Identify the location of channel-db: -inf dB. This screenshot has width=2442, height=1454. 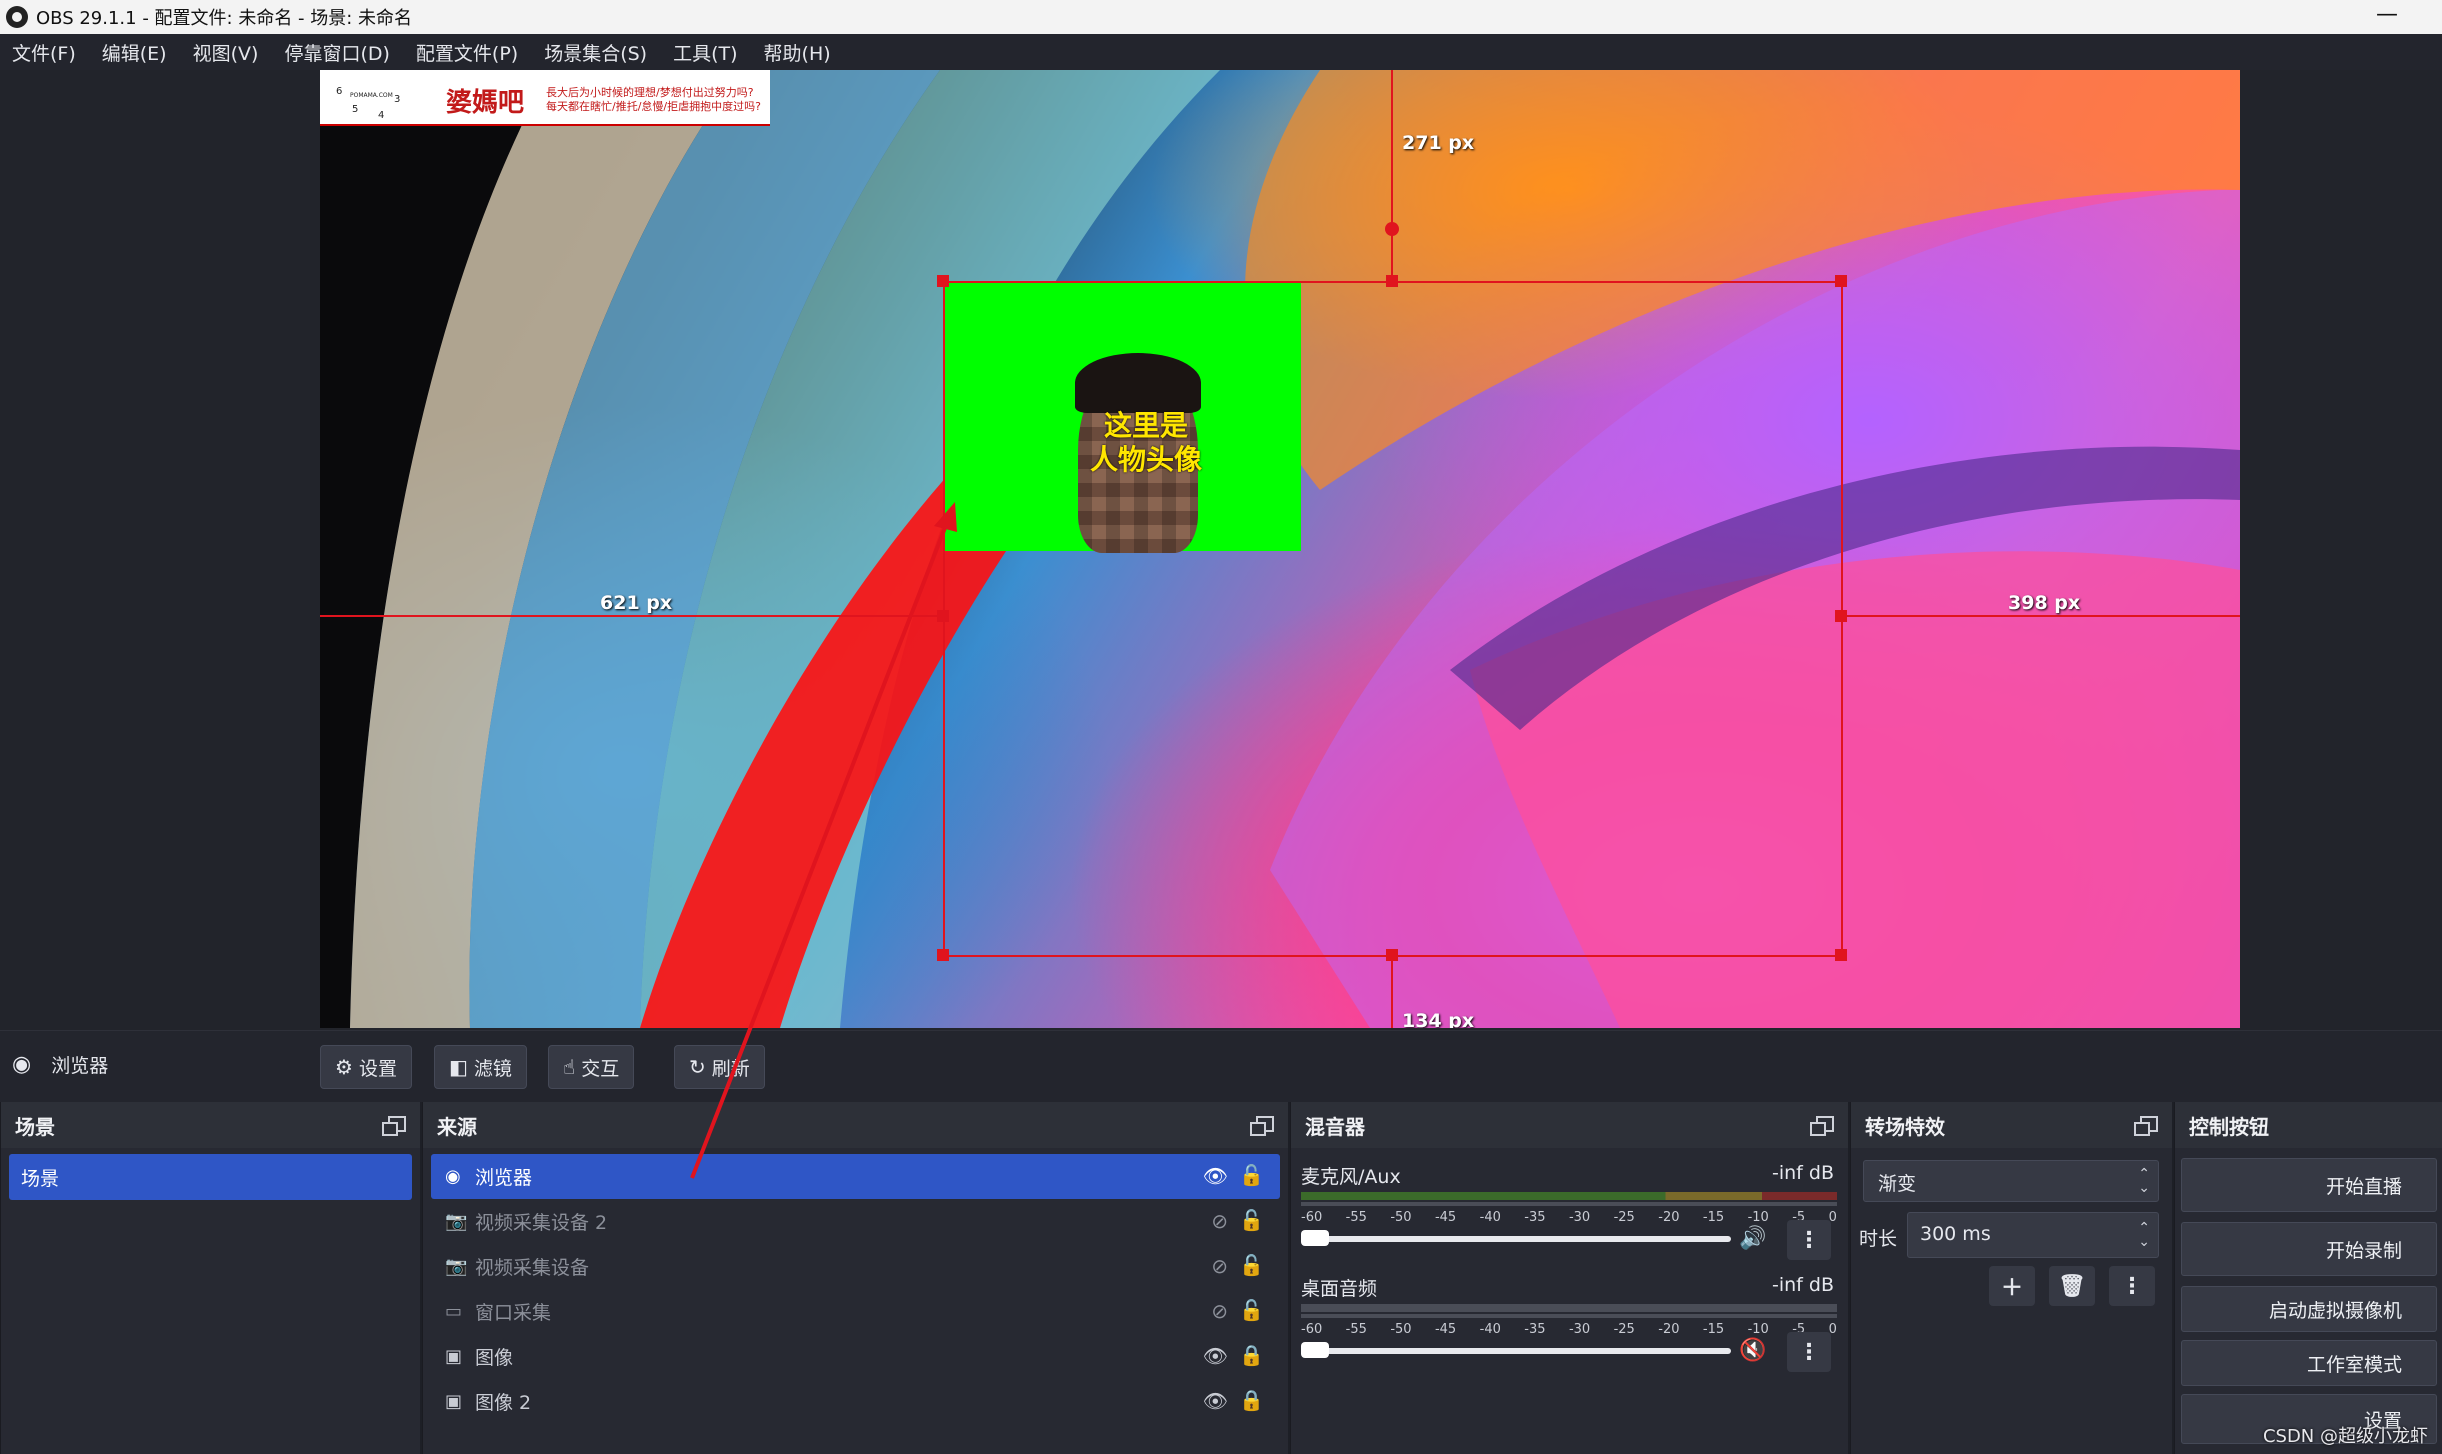
(1802, 1285).